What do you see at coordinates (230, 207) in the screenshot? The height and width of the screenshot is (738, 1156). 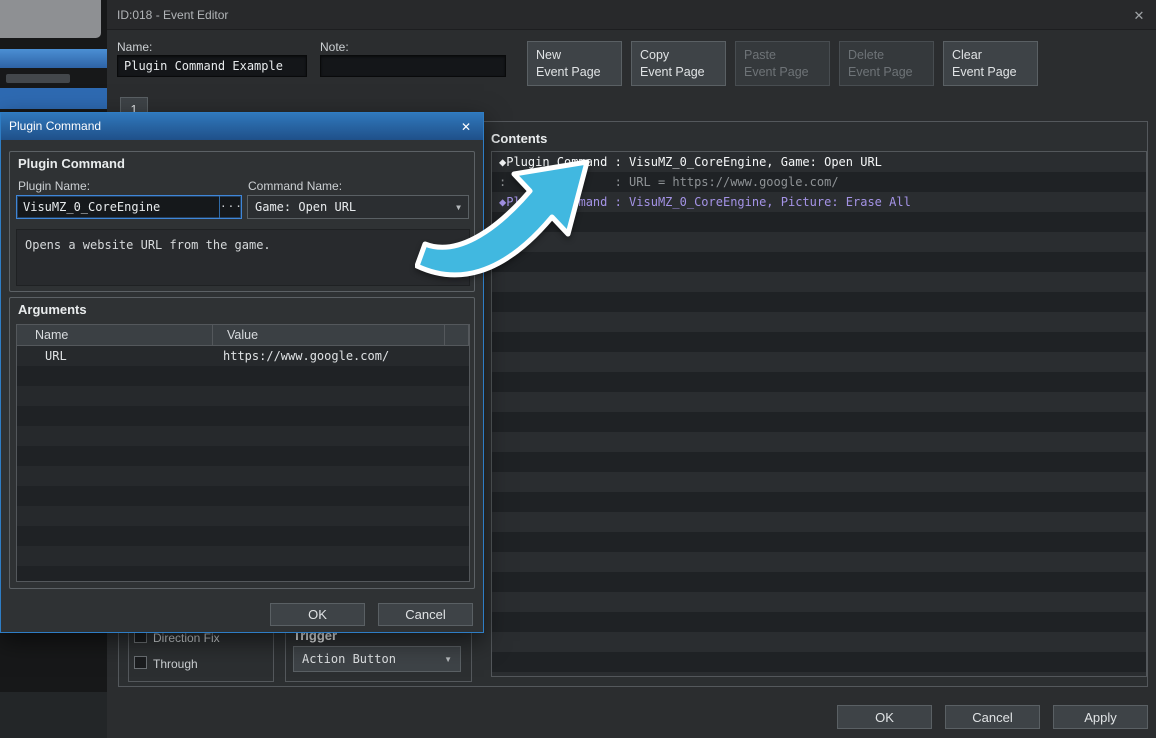 I see `browse-dots-icon: ···` at bounding box center [230, 207].